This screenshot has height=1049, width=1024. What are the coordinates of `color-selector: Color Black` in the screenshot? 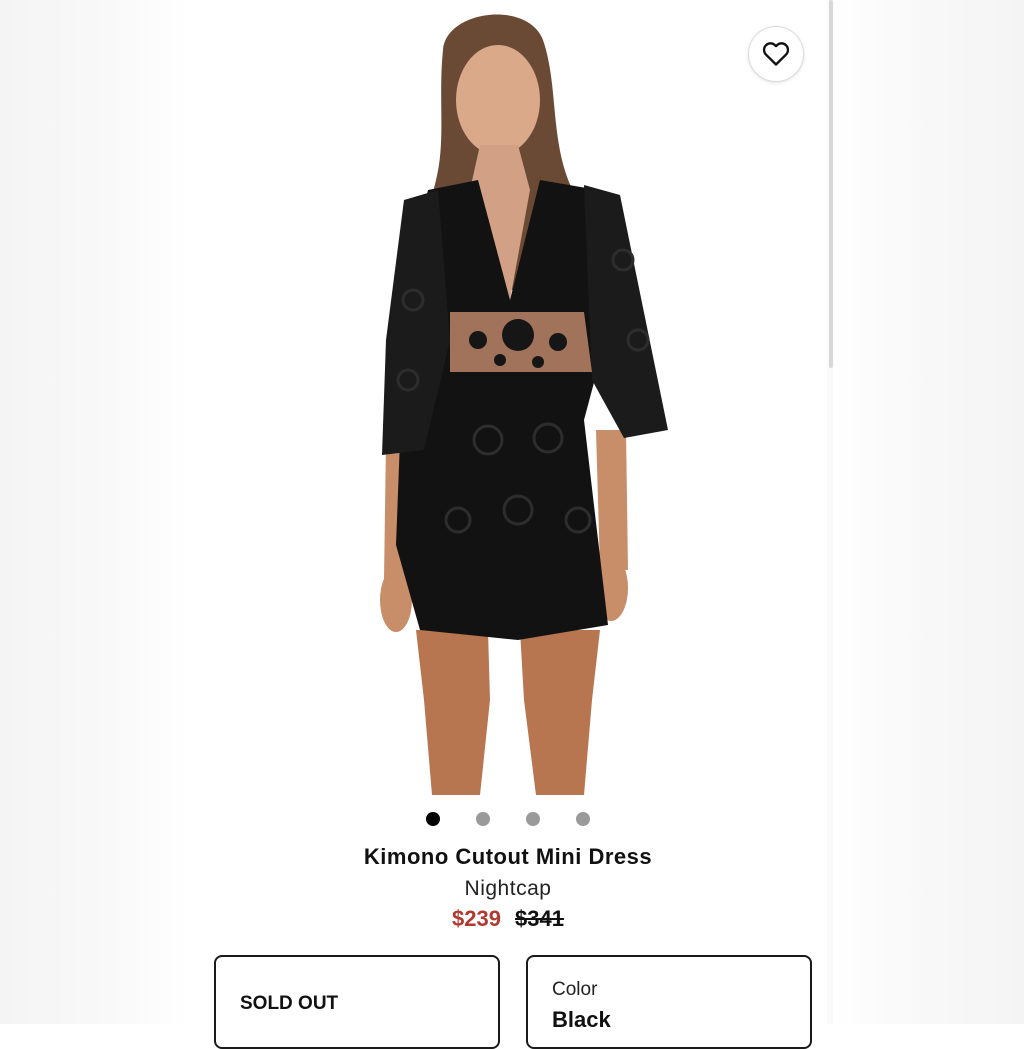 It's located at (669, 1002).